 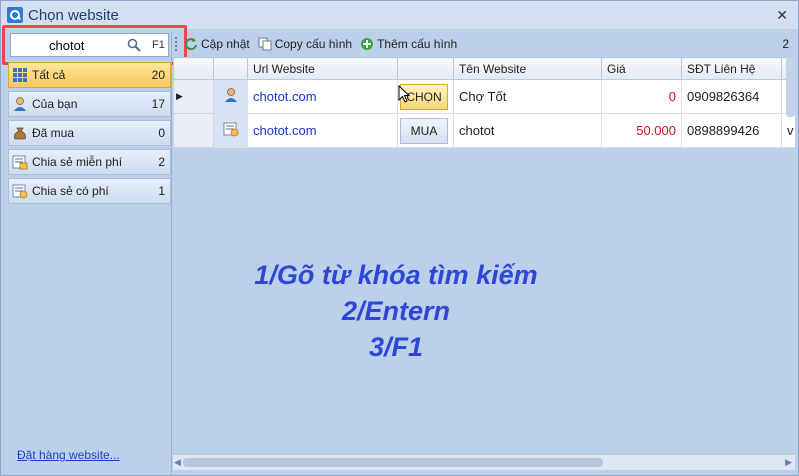 I want to click on header-icon, so click(x=230, y=68).